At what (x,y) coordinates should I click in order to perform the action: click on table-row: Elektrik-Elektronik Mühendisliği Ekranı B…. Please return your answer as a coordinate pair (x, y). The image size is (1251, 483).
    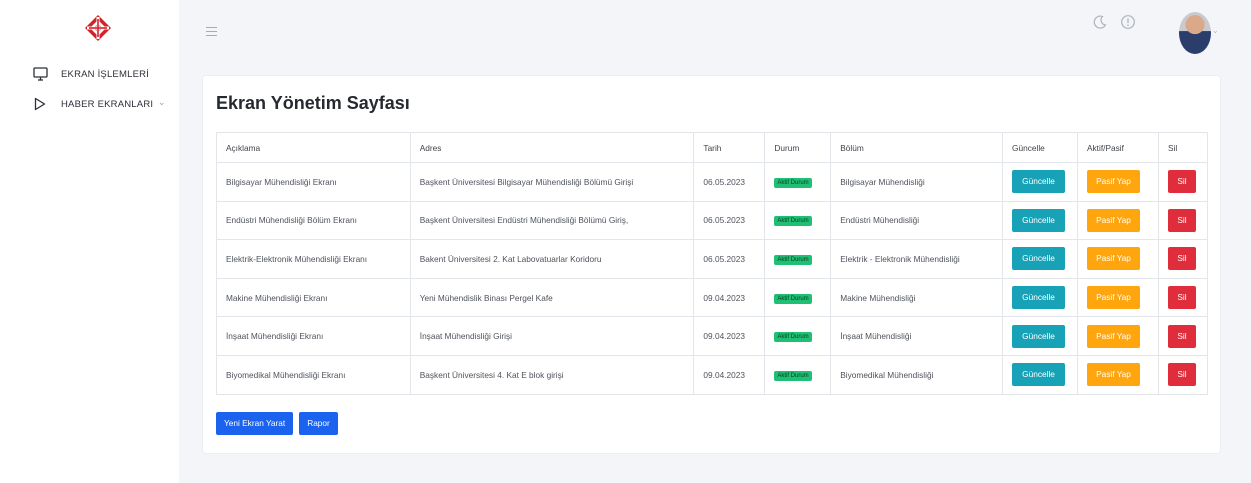
    Looking at the image, I should click on (712, 259).